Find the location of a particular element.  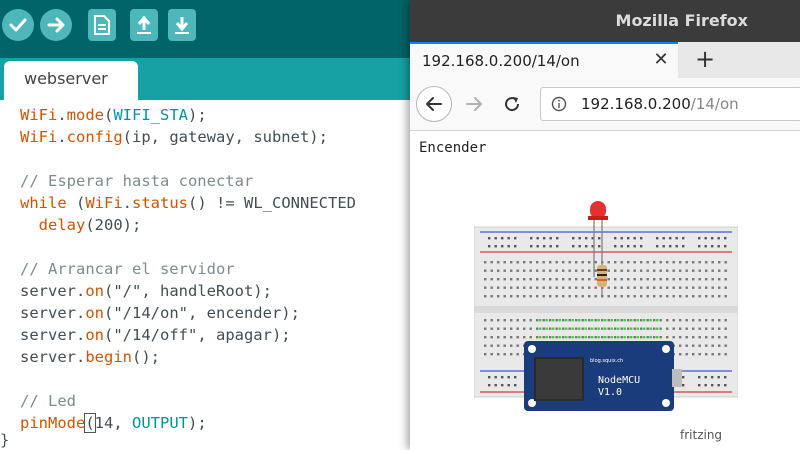

code-line: server.on("/14/on", encender); is located at coordinates (160, 313).